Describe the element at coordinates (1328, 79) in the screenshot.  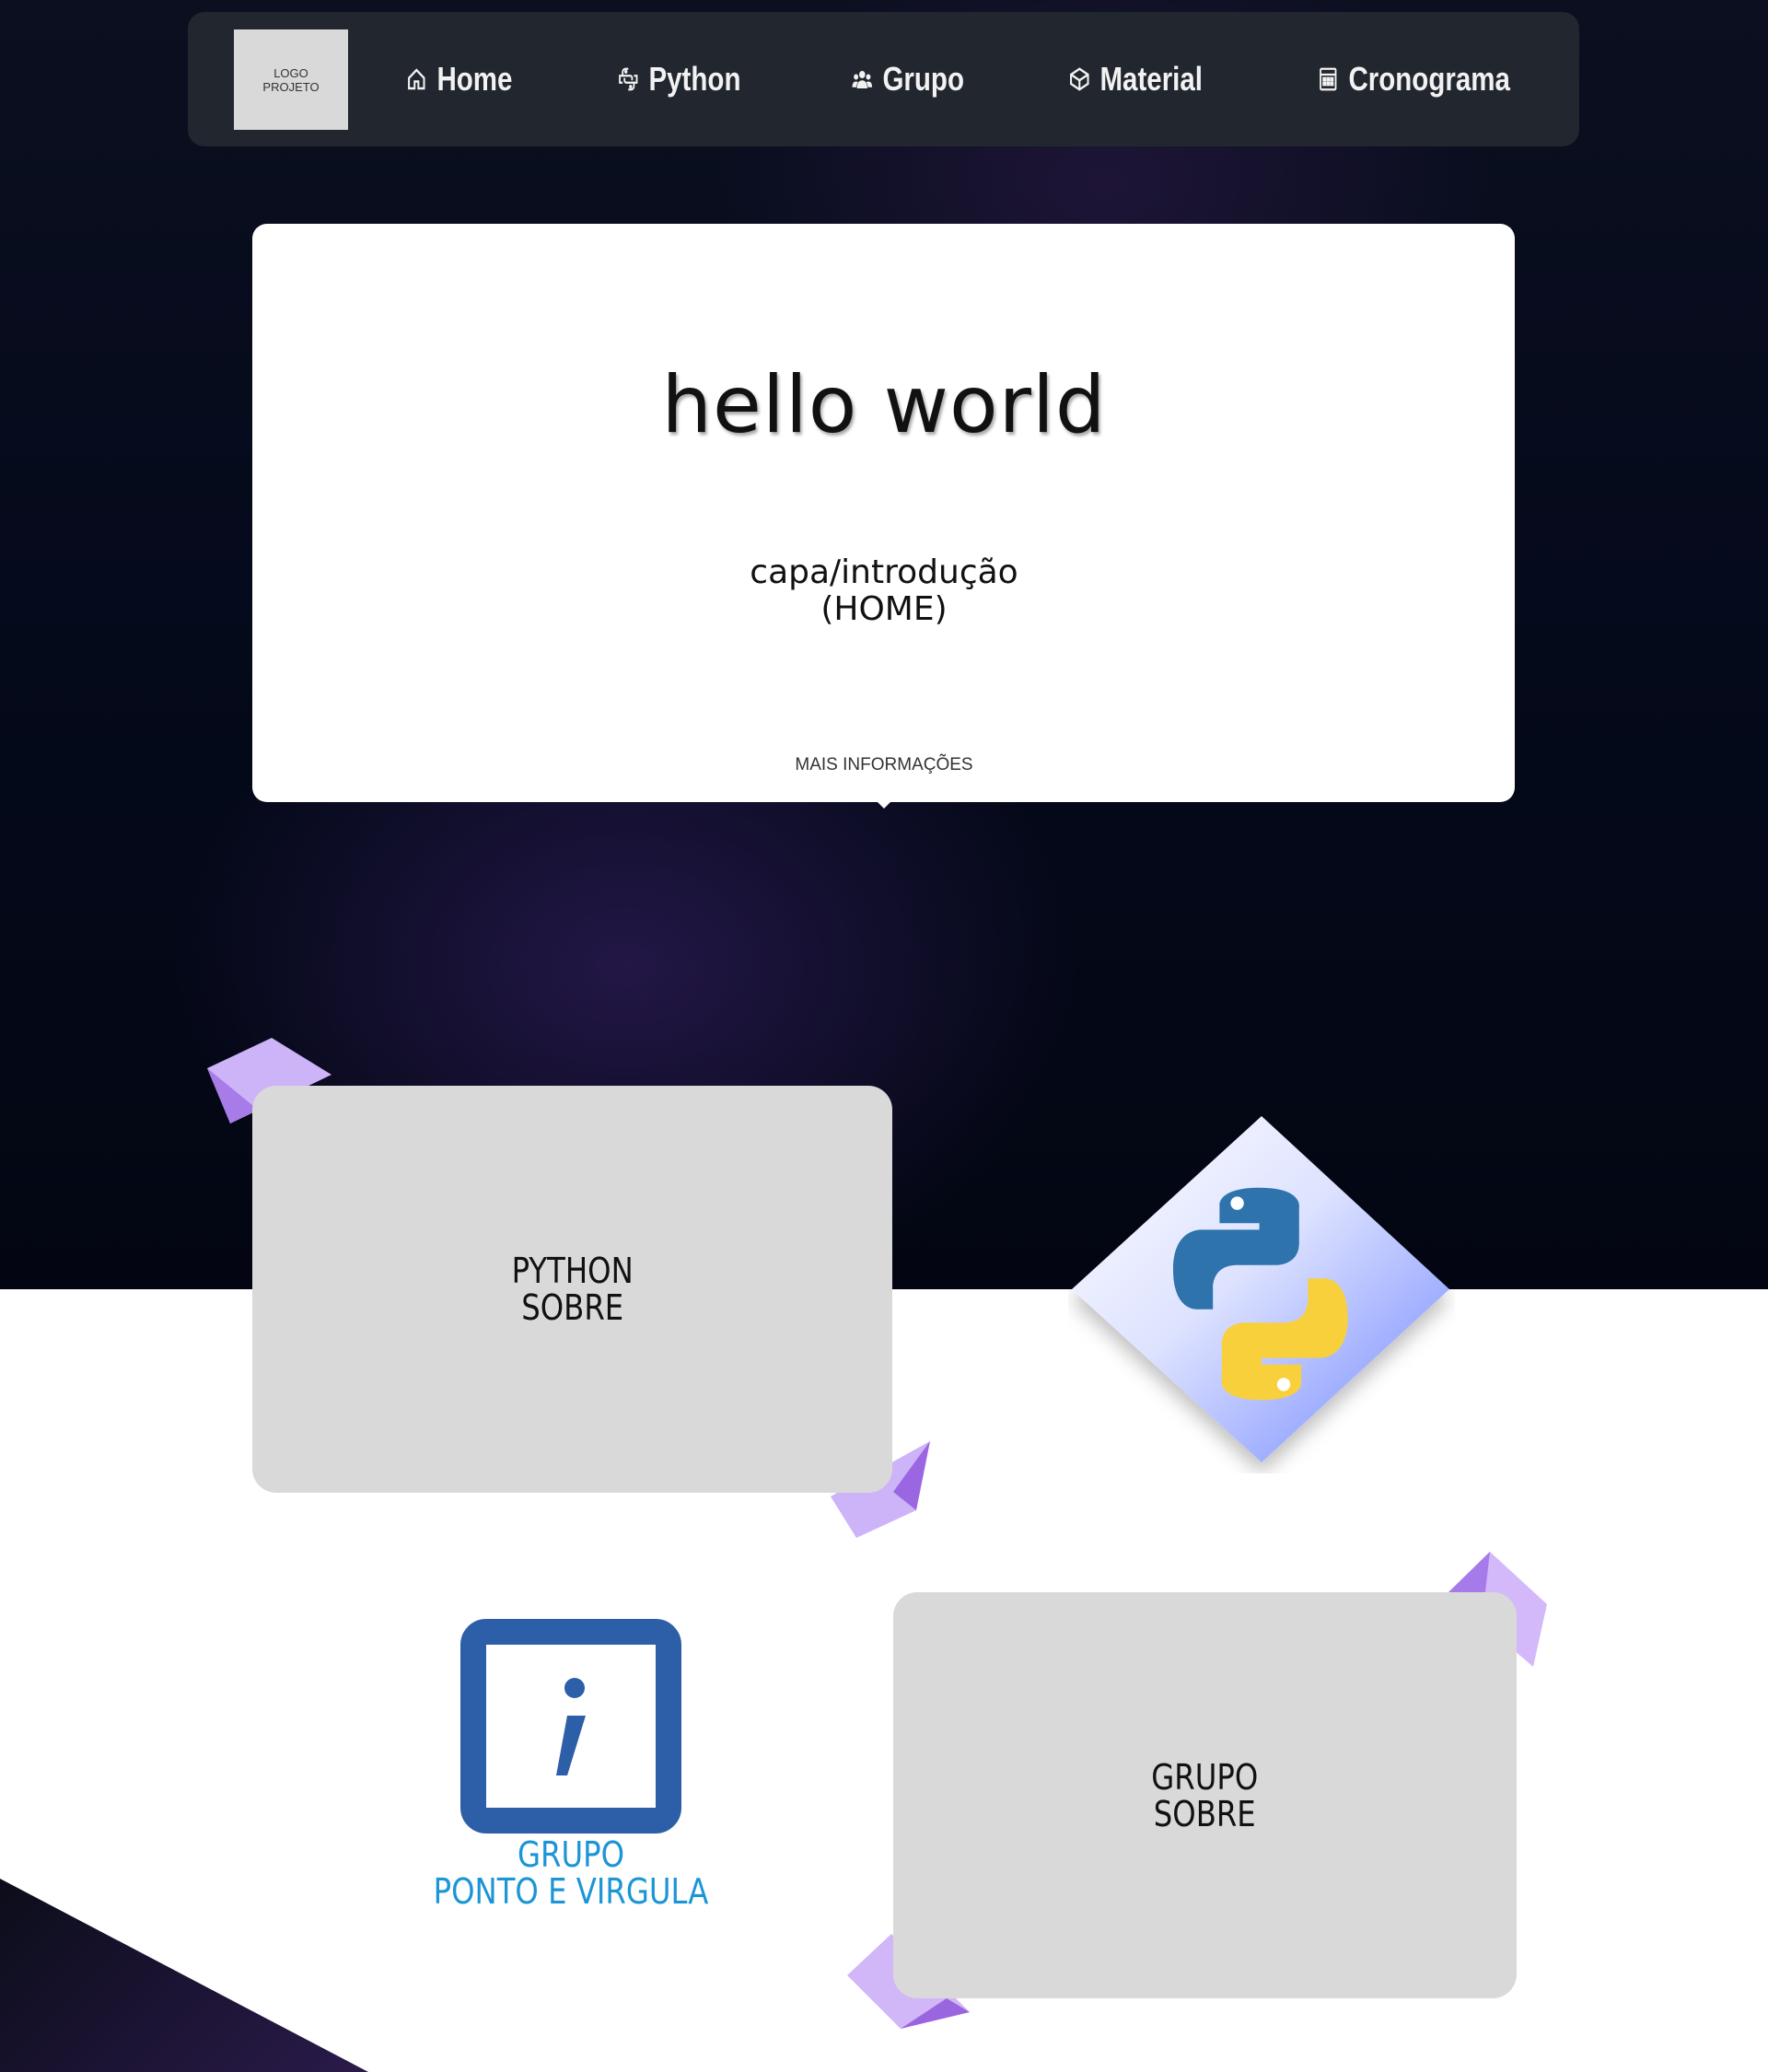
I see `calendar-icon` at that location.